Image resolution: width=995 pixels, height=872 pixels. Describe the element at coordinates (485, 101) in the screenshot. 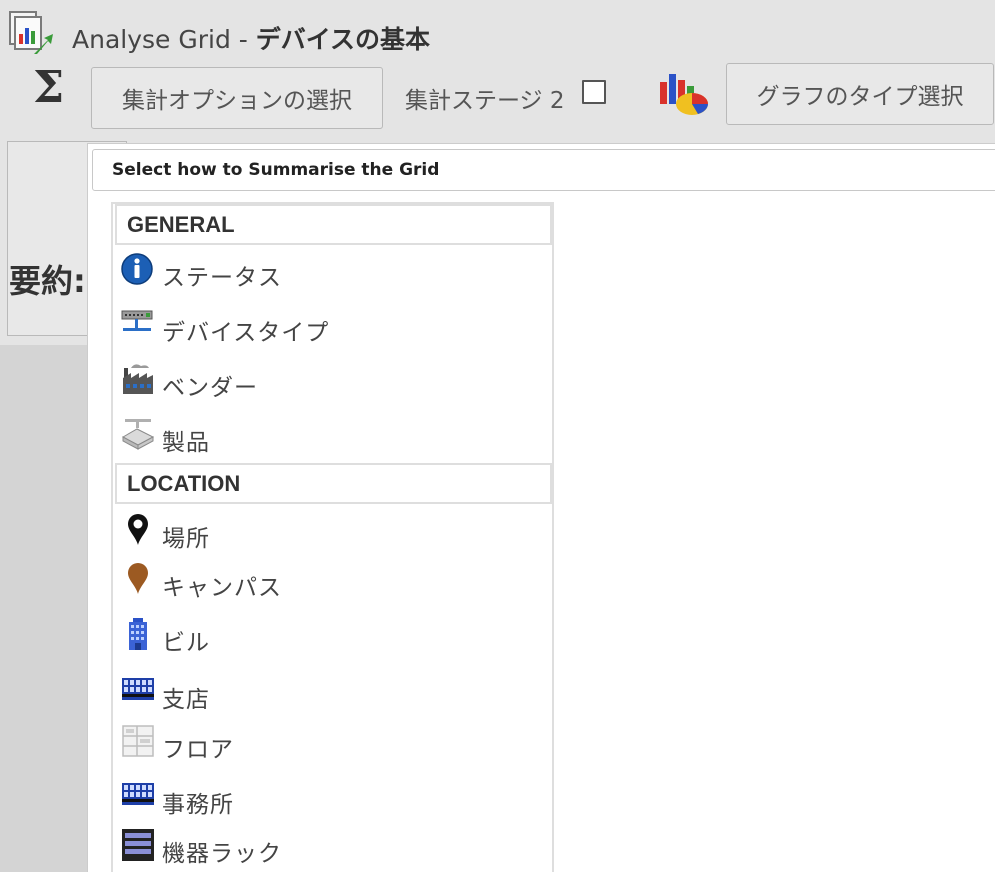

I see `summary-stage-label: 集計ステージ 2` at that location.